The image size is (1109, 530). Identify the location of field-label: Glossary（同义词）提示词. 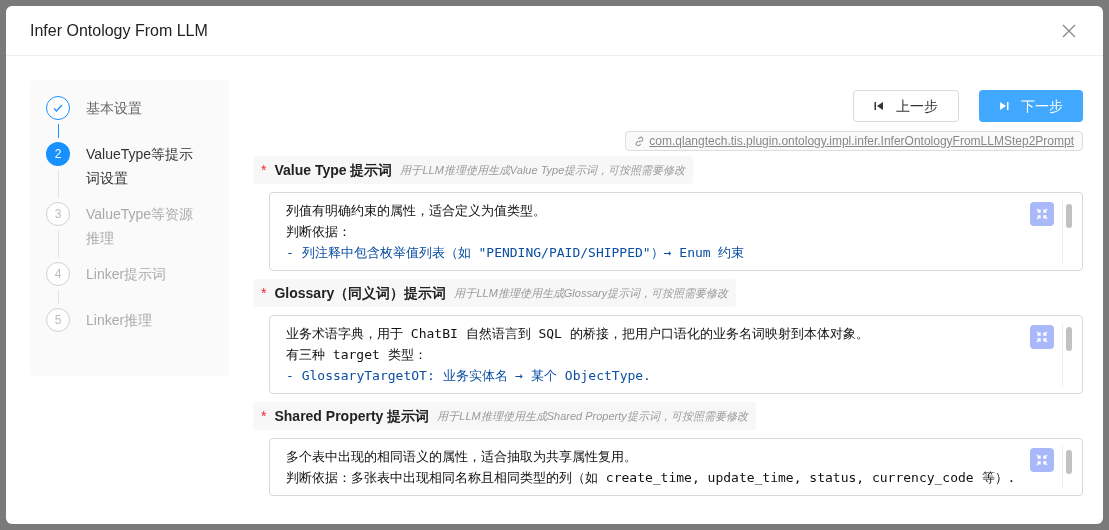
(360, 293).